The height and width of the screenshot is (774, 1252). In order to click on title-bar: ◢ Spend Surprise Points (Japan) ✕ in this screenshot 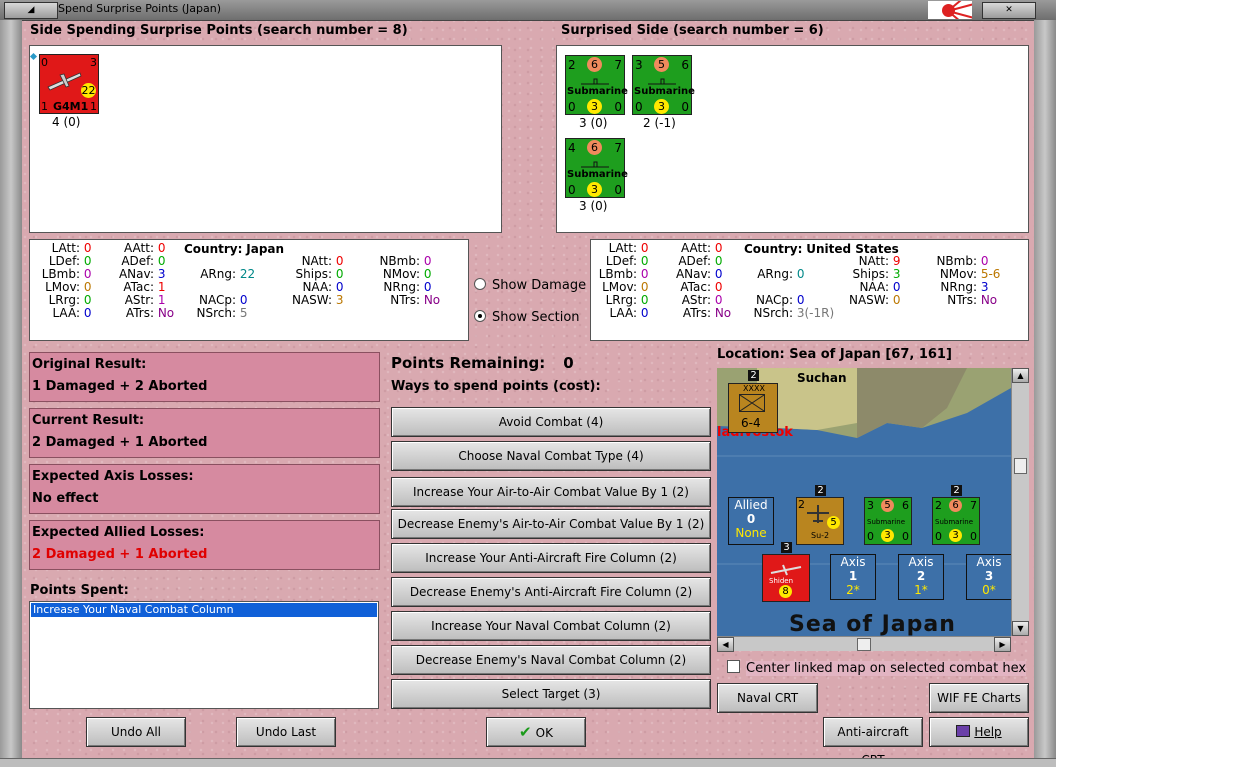, I will do `click(528, 10)`.